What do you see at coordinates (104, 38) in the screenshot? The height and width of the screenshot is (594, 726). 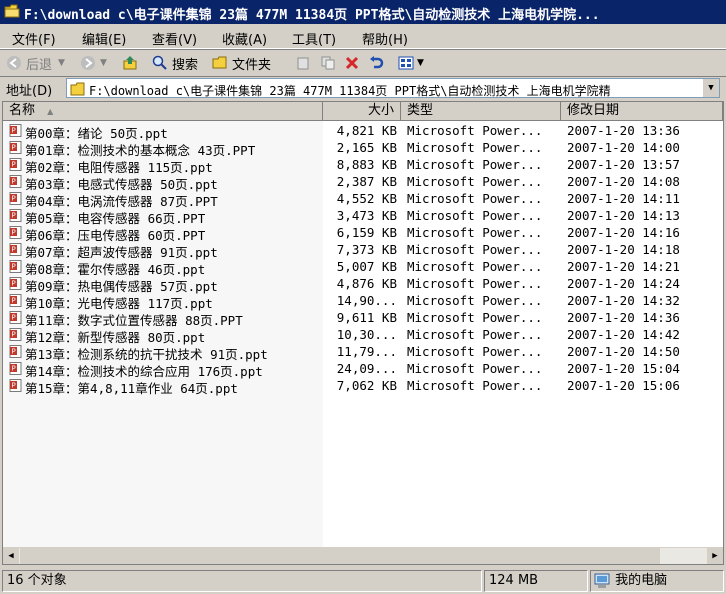 I see `menu-edit: 编辑(E)` at bounding box center [104, 38].